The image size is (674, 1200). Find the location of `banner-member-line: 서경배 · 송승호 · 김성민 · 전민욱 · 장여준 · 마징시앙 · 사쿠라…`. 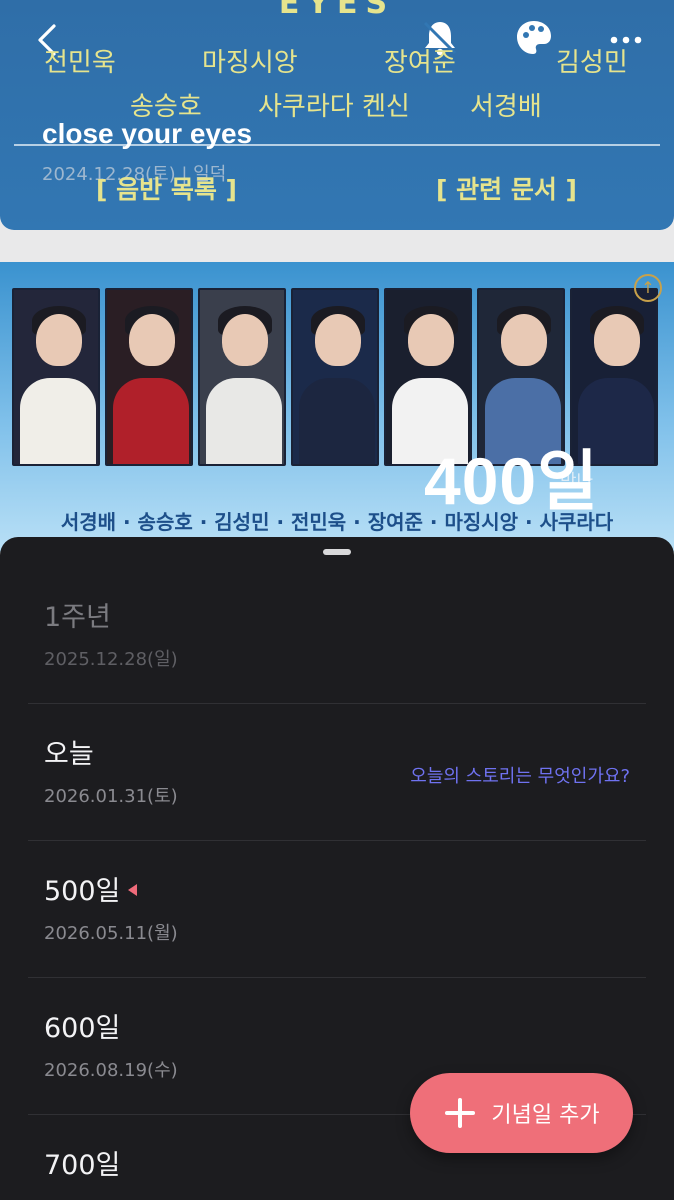

banner-member-line: 서경배 · 송승호 · 김성민 · 전민욱 · 장여준 · 마징시앙 · 사쿠라… is located at coordinates (337, 522).